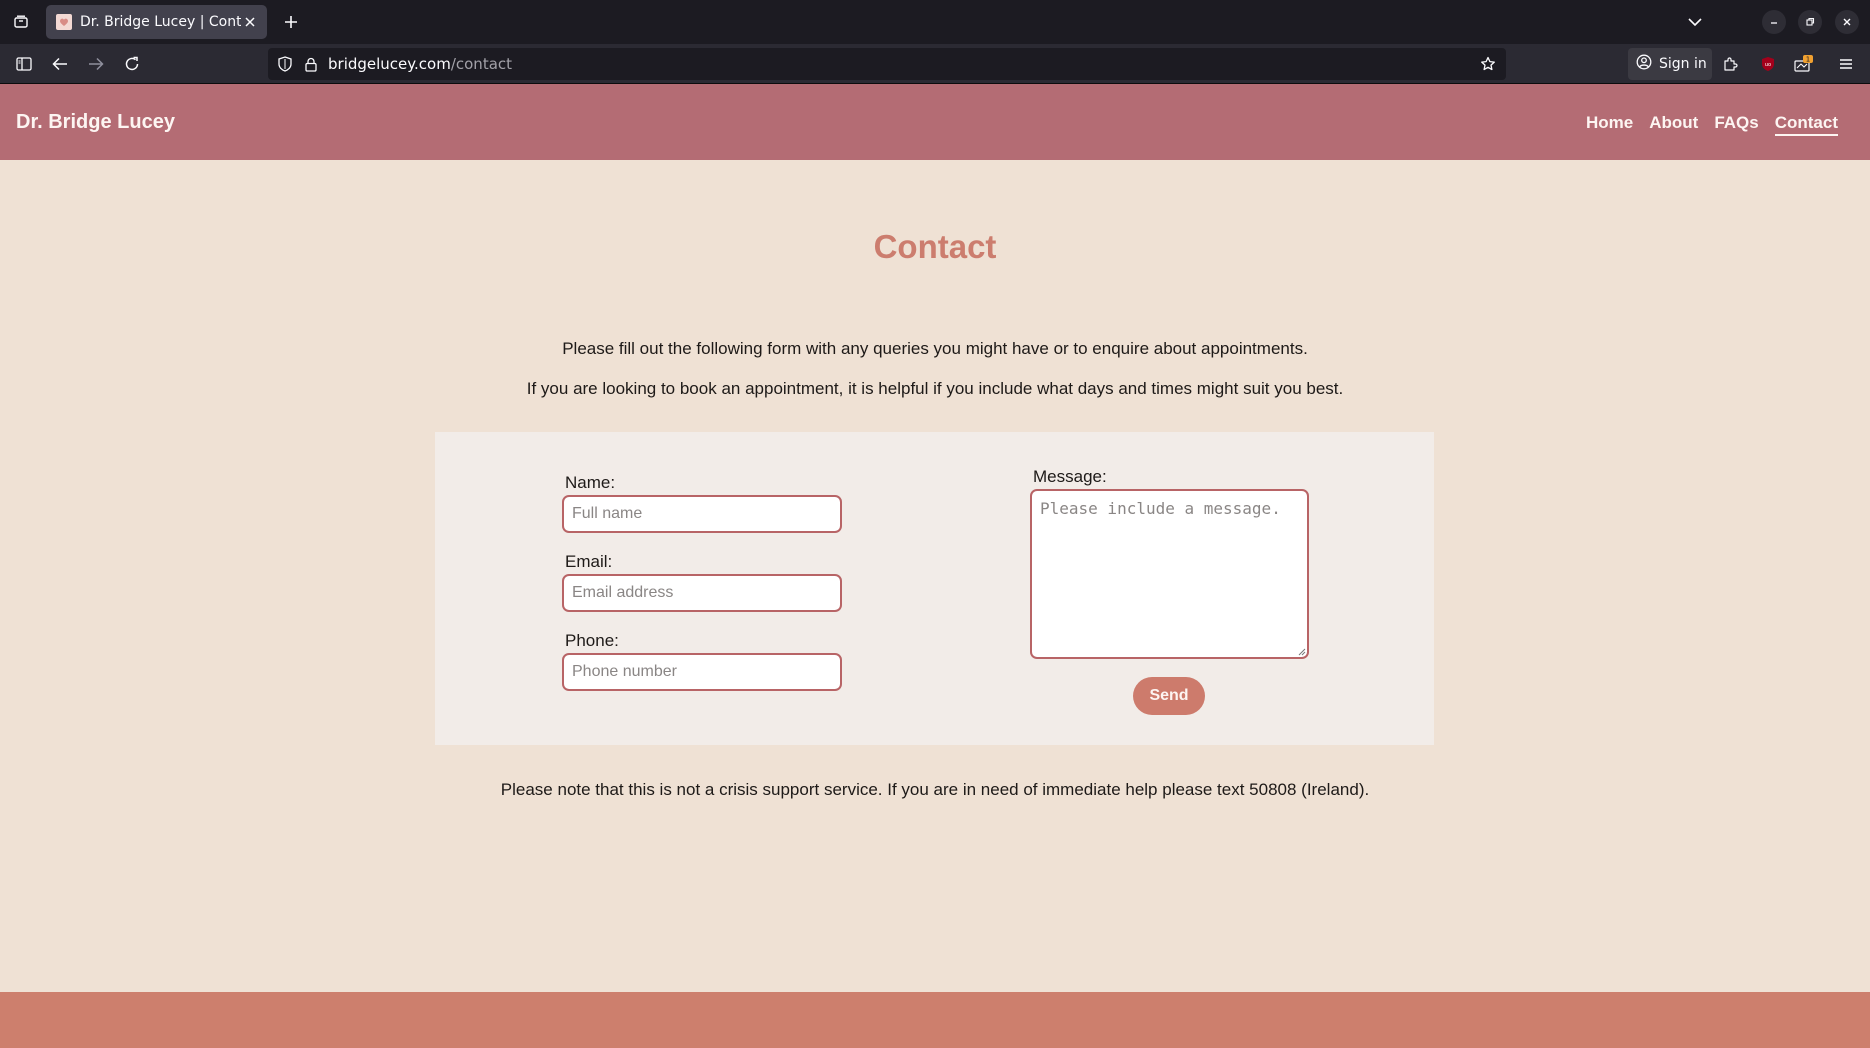 The height and width of the screenshot is (1048, 1870). I want to click on close-tab-icon, so click(250, 22).